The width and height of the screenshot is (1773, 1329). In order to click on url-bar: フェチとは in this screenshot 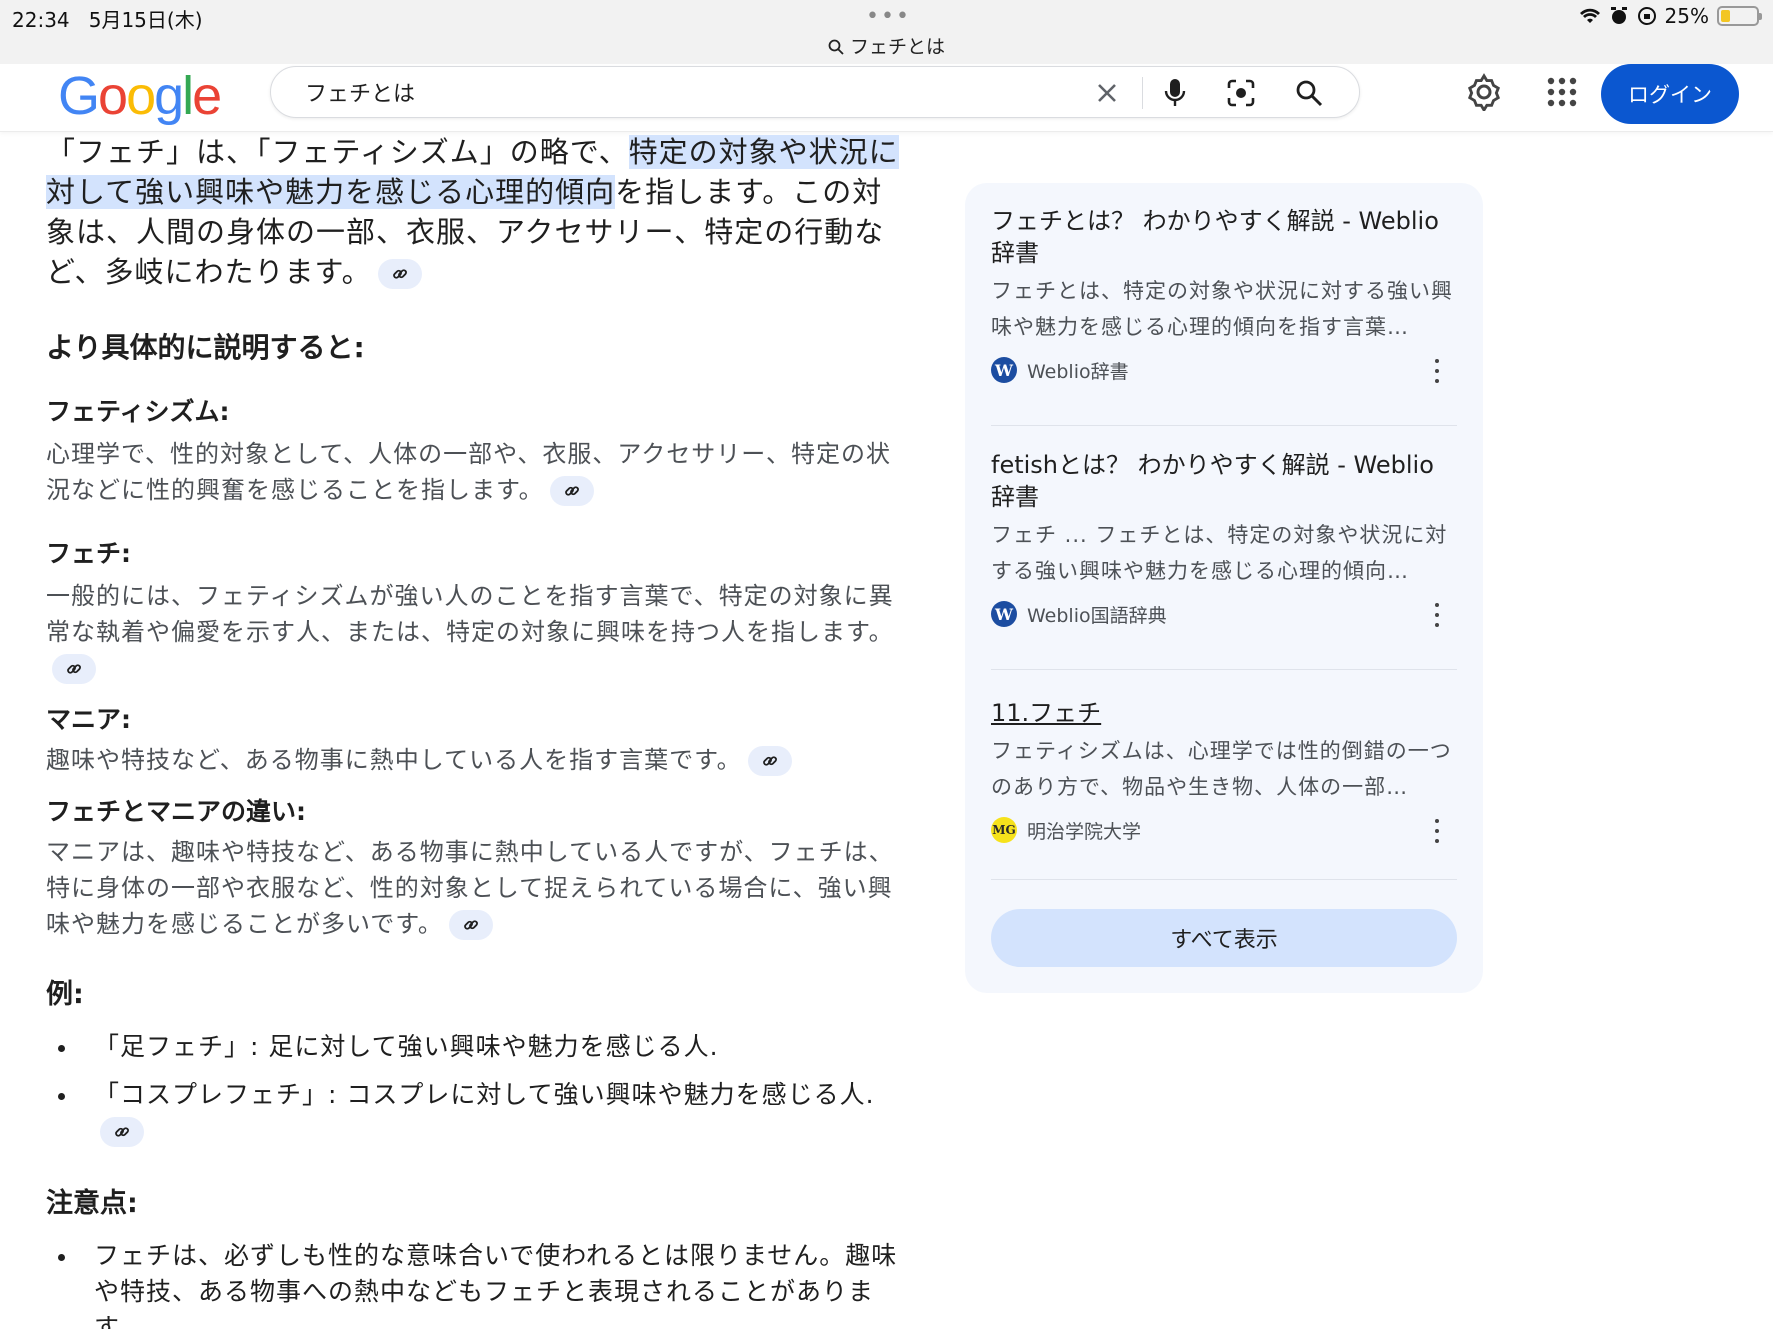, I will do `click(886, 45)`.